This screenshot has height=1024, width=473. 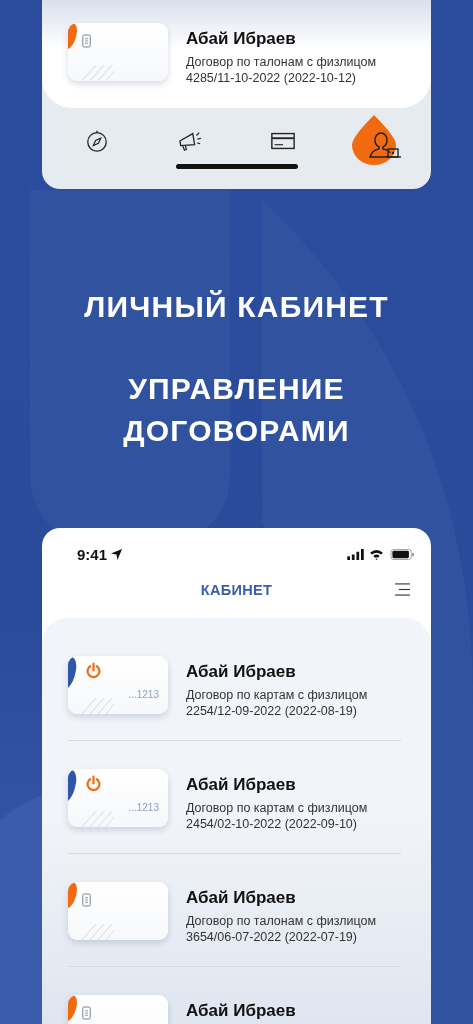 What do you see at coordinates (272, 824) in the screenshot?
I see `contract-number: 2454/02-10-2022 (2022-09-10)` at bounding box center [272, 824].